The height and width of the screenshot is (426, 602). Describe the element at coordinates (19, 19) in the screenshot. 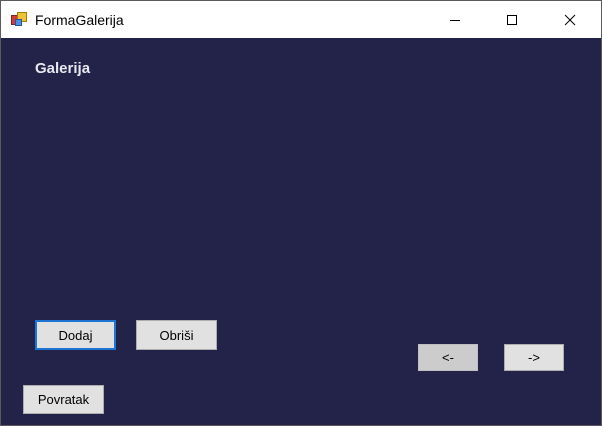

I see `form-app-icon` at that location.